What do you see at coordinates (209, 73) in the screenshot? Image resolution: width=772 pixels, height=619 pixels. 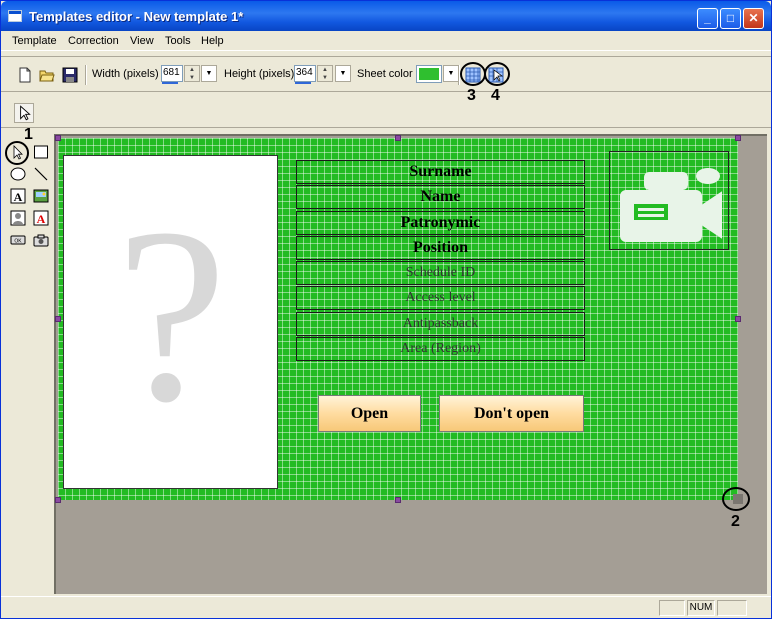 I see `width-dropdown-button: ▼` at bounding box center [209, 73].